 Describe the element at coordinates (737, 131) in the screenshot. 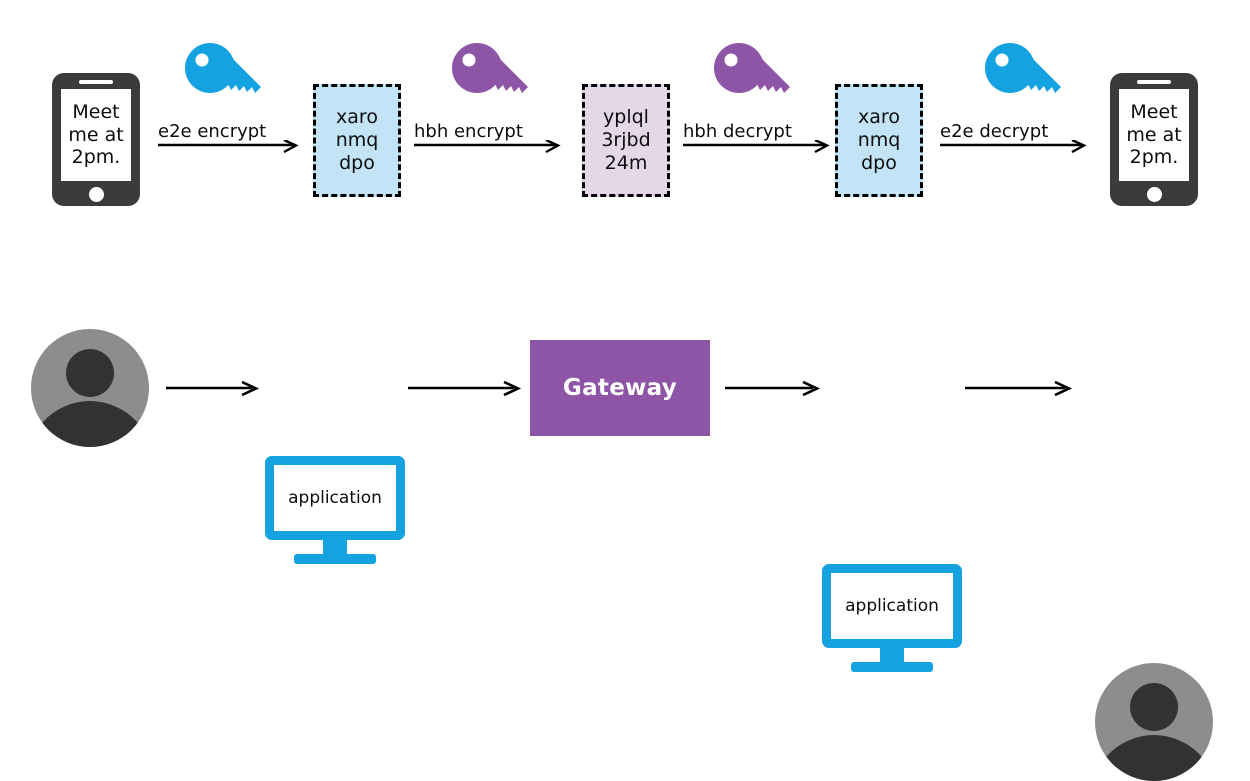

I see `flow-label-hbh-decrypt: hbh decrypt` at that location.